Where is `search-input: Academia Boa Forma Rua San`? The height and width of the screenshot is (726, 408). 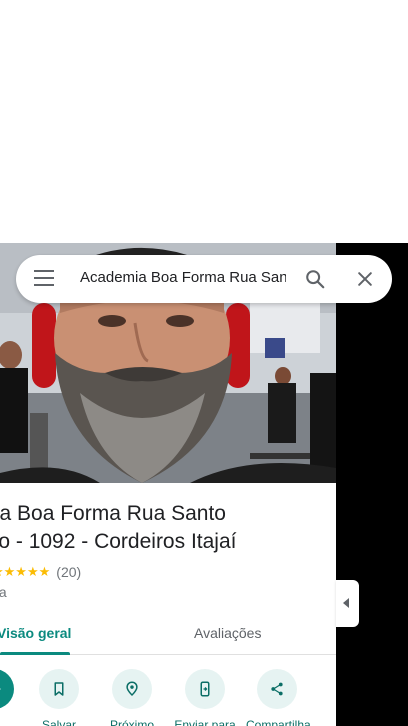
search-input: Academia Boa Forma Rua San is located at coordinates (183, 279).